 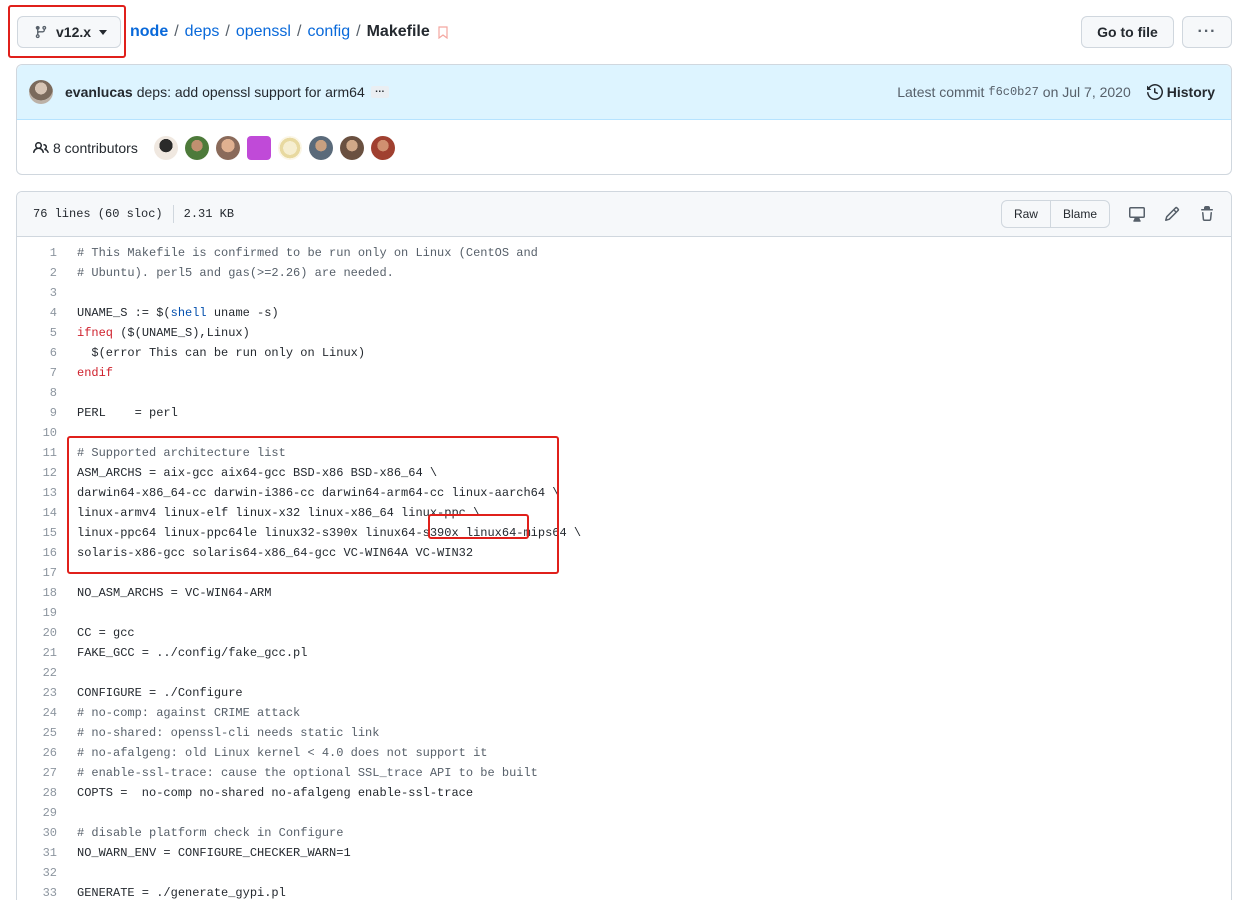 What do you see at coordinates (149, 32) in the screenshot?
I see `breadcrumb-repo-link: node` at bounding box center [149, 32].